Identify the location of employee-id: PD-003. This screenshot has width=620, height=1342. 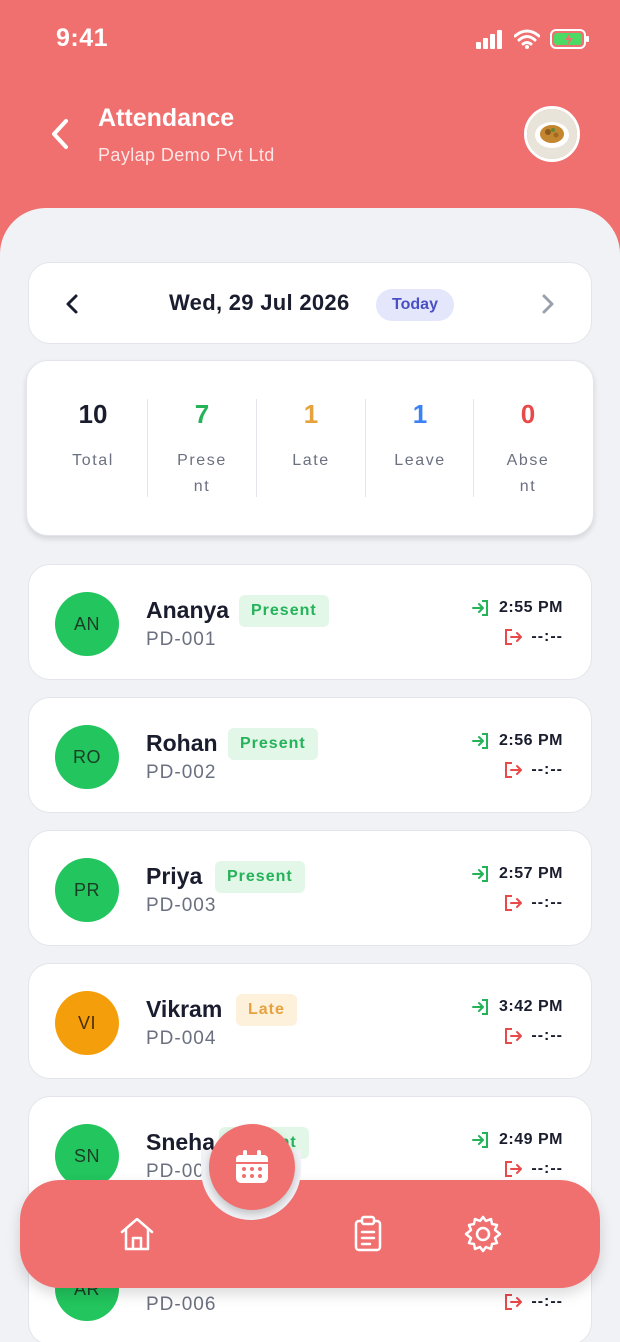
(181, 905).